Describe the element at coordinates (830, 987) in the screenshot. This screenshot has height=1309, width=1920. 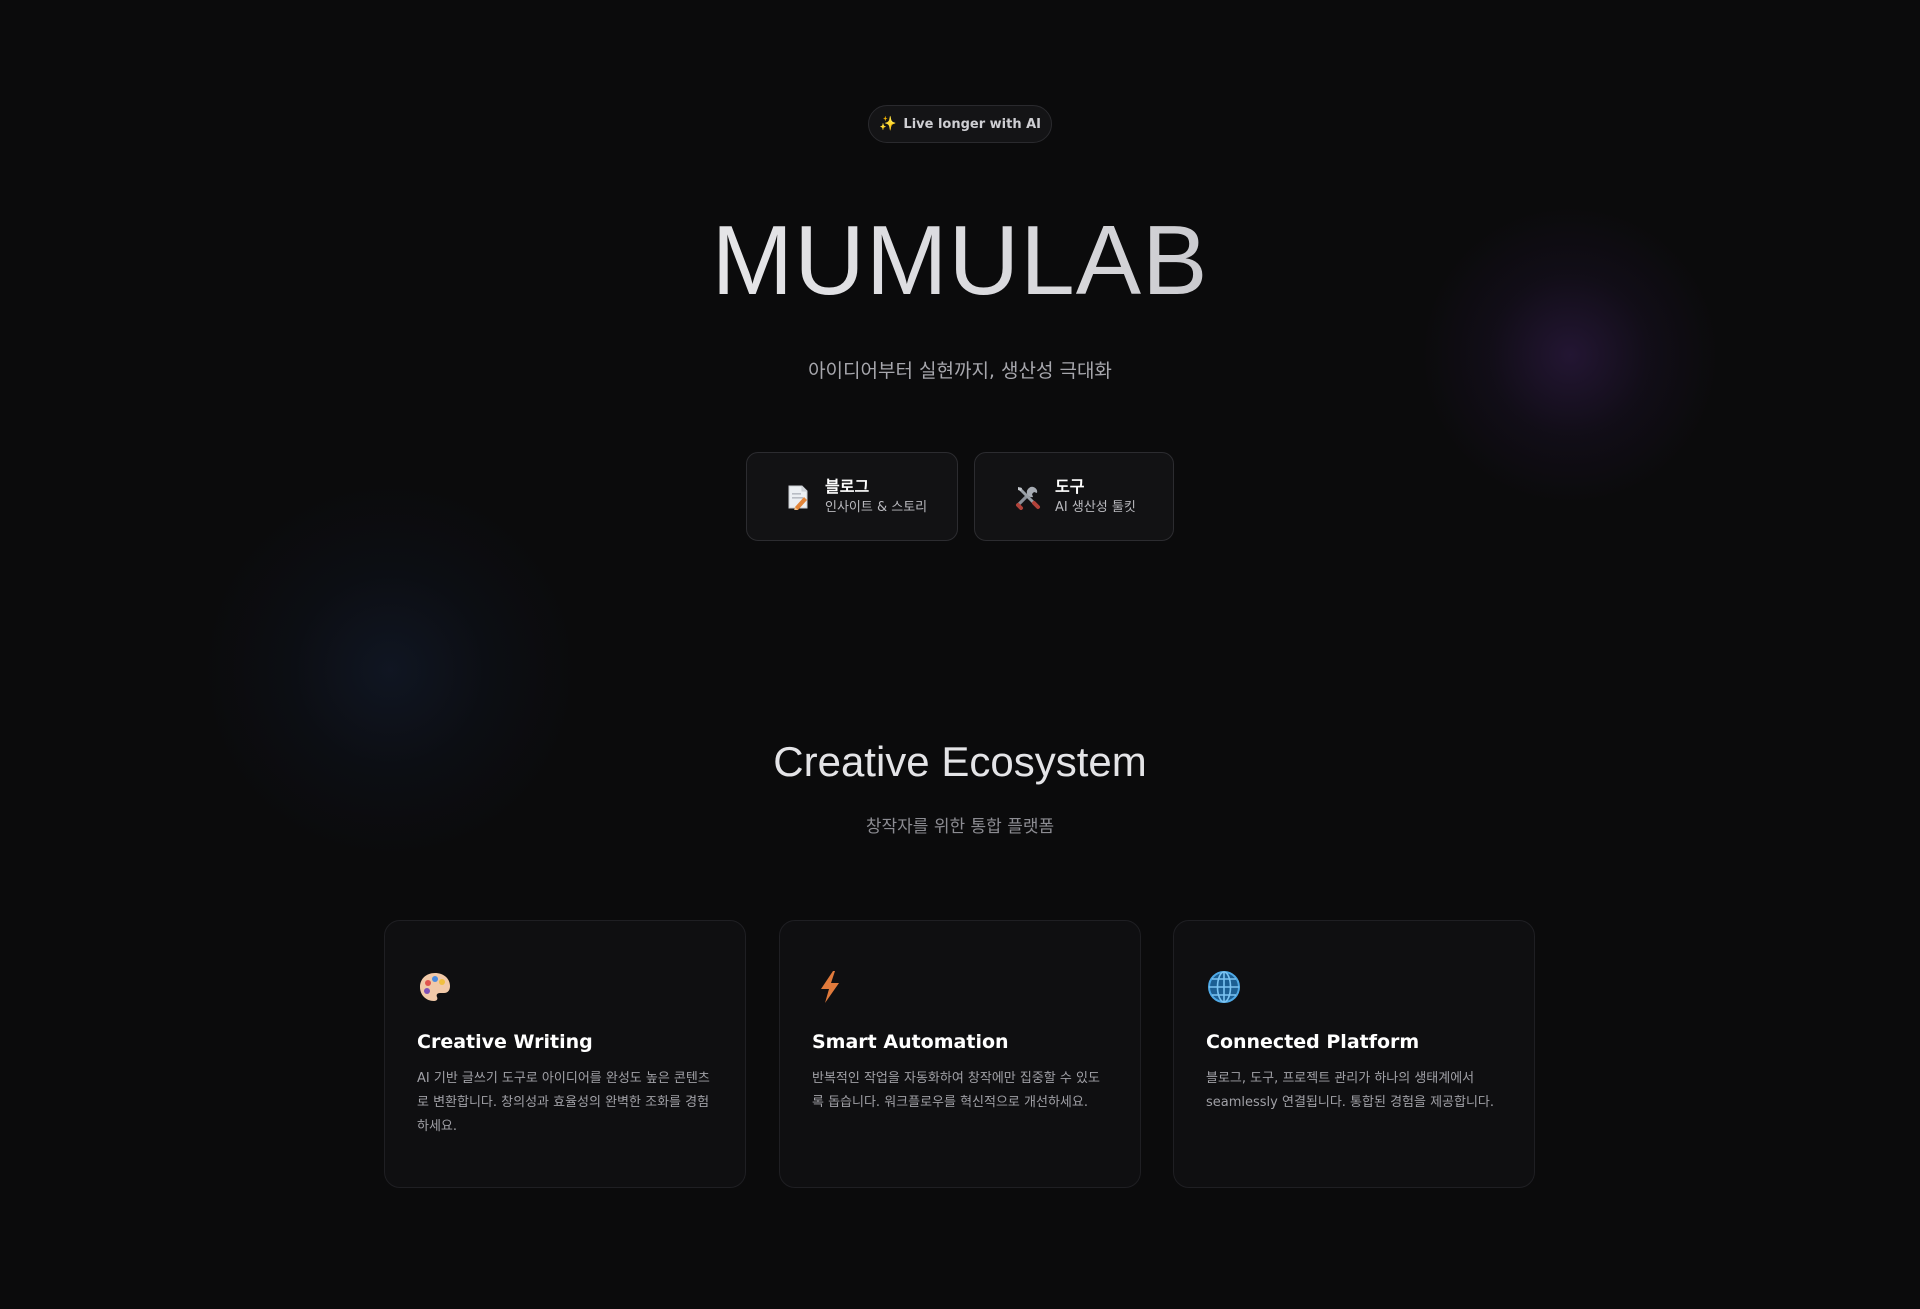
I see `lightning-icon` at that location.